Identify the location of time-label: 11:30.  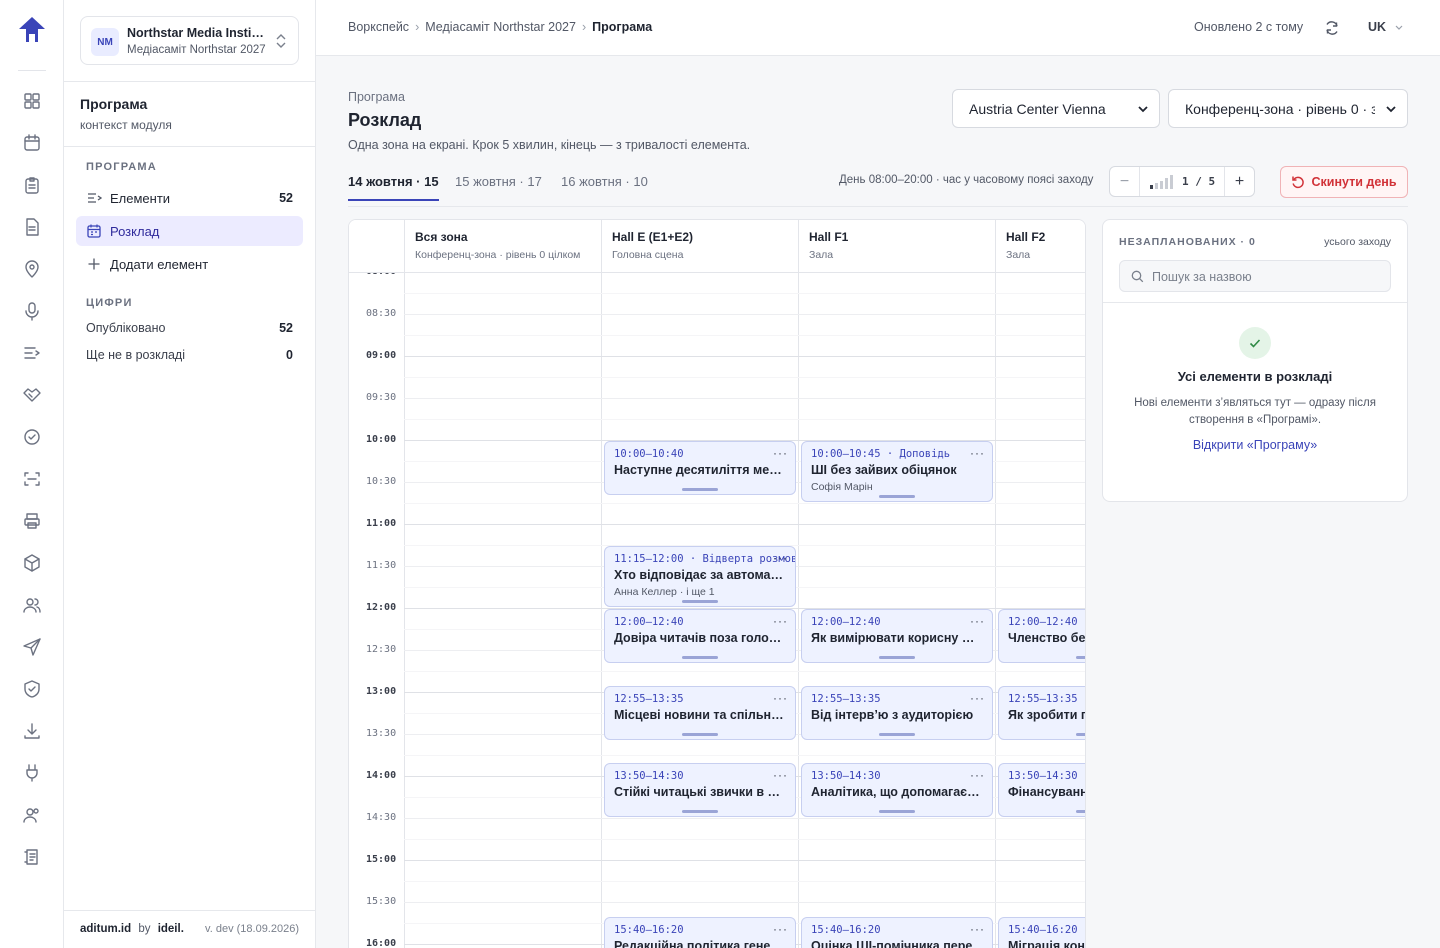
(381, 565).